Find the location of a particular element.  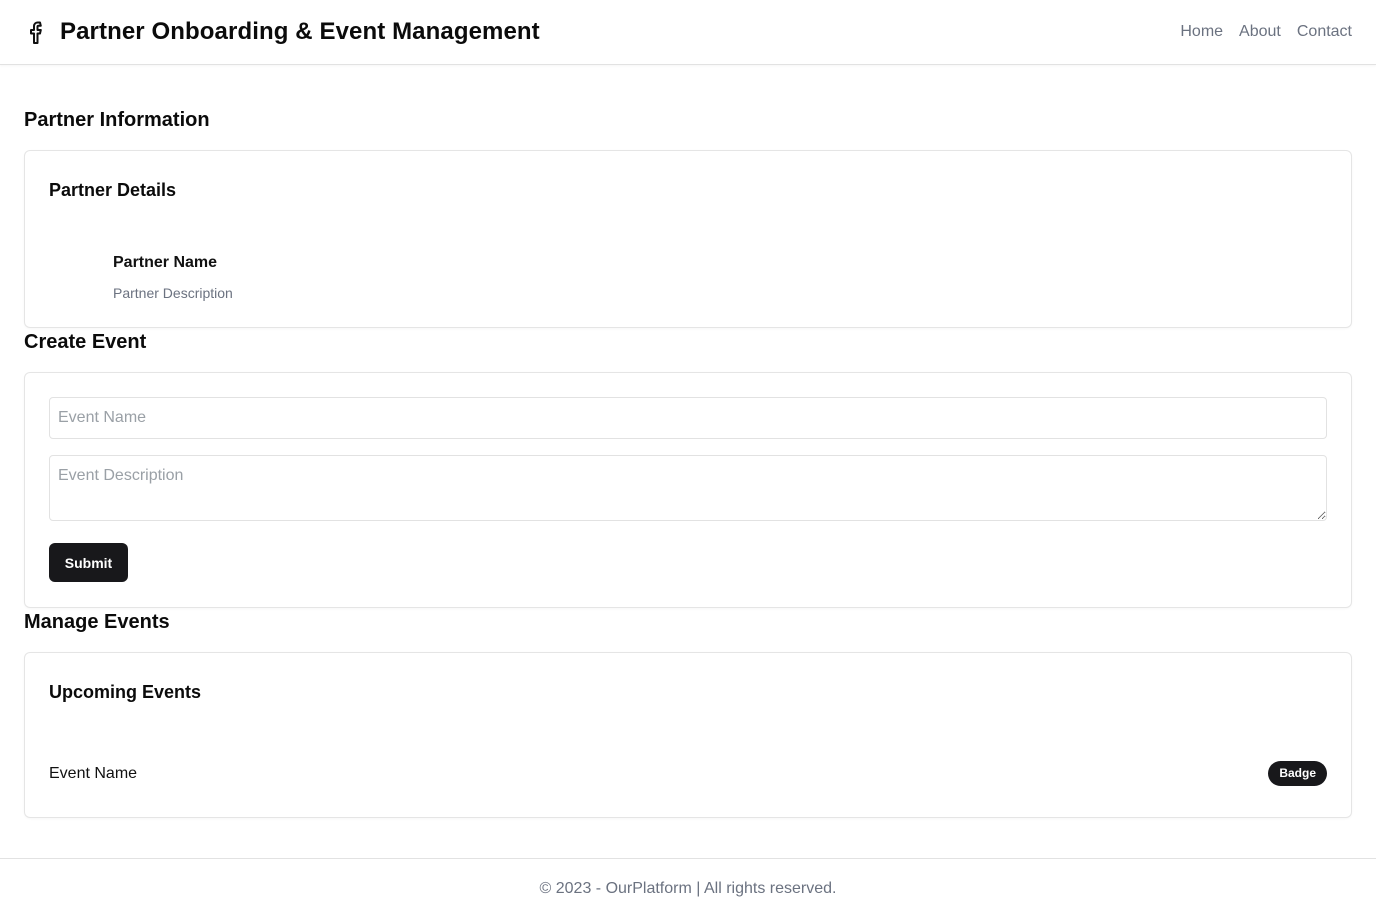

create-event-heading: Create Event is located at coordinates (85, 342).